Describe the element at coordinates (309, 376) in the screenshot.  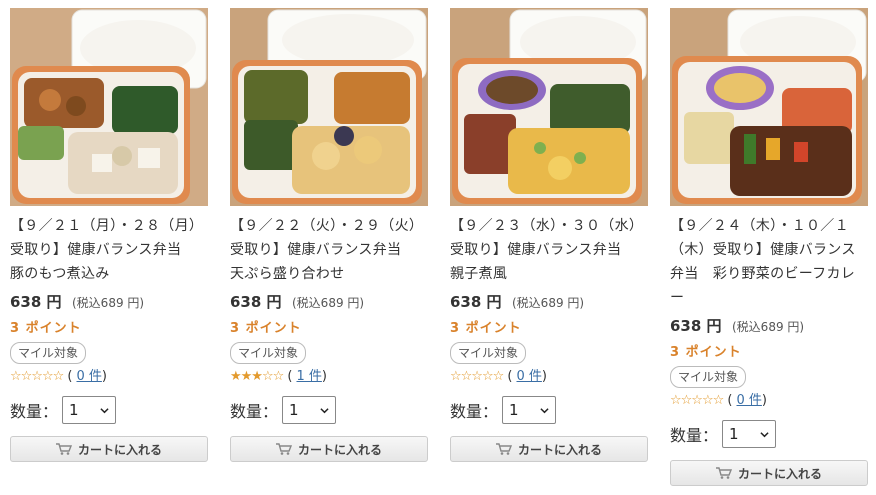
I see `review-count-link: 1 件` at that location.